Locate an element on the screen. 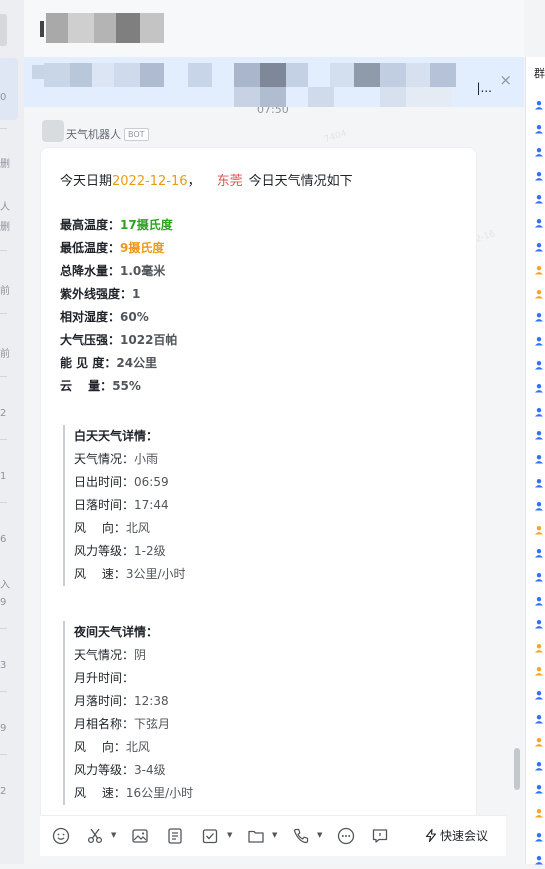  rail-item: 6 is located at coordinates (5, 539).